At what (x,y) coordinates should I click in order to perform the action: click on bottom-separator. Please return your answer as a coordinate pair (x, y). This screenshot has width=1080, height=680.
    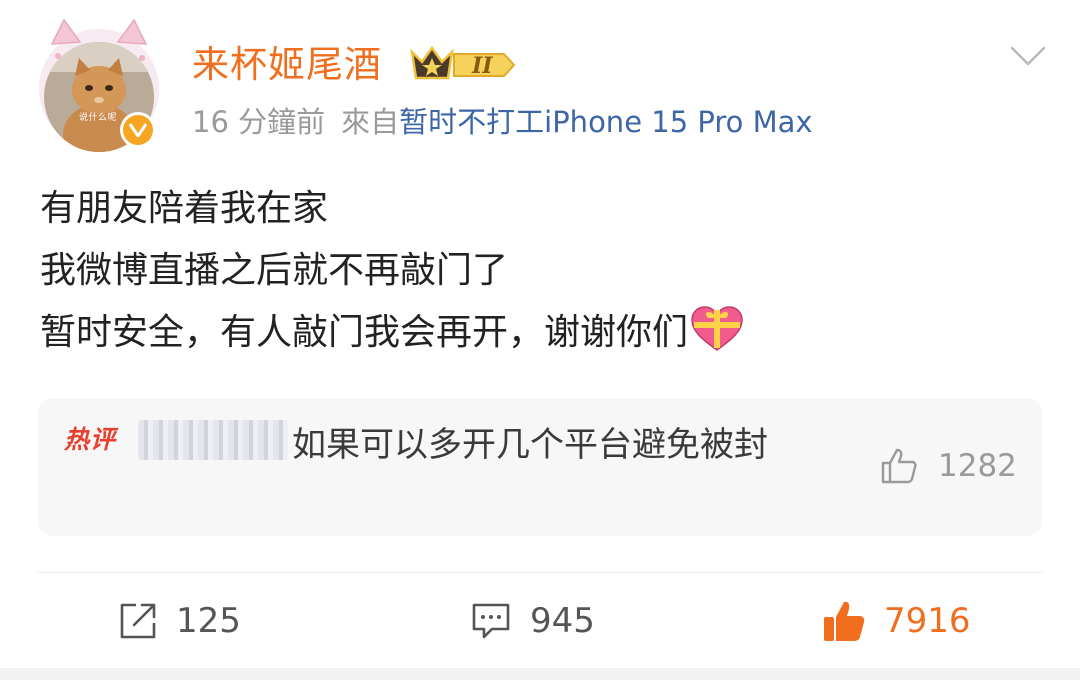
    Looking at the image, I should click on (540, 674).